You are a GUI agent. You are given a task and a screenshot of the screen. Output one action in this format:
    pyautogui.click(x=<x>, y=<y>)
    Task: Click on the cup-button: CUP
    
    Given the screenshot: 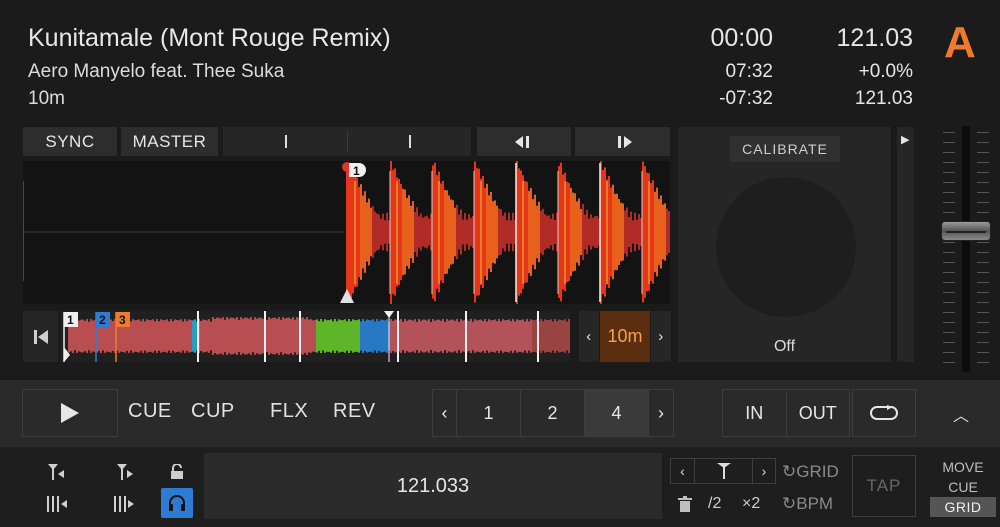 What is the action you would take?
    pyautogui.click(x=213, y=411)
    